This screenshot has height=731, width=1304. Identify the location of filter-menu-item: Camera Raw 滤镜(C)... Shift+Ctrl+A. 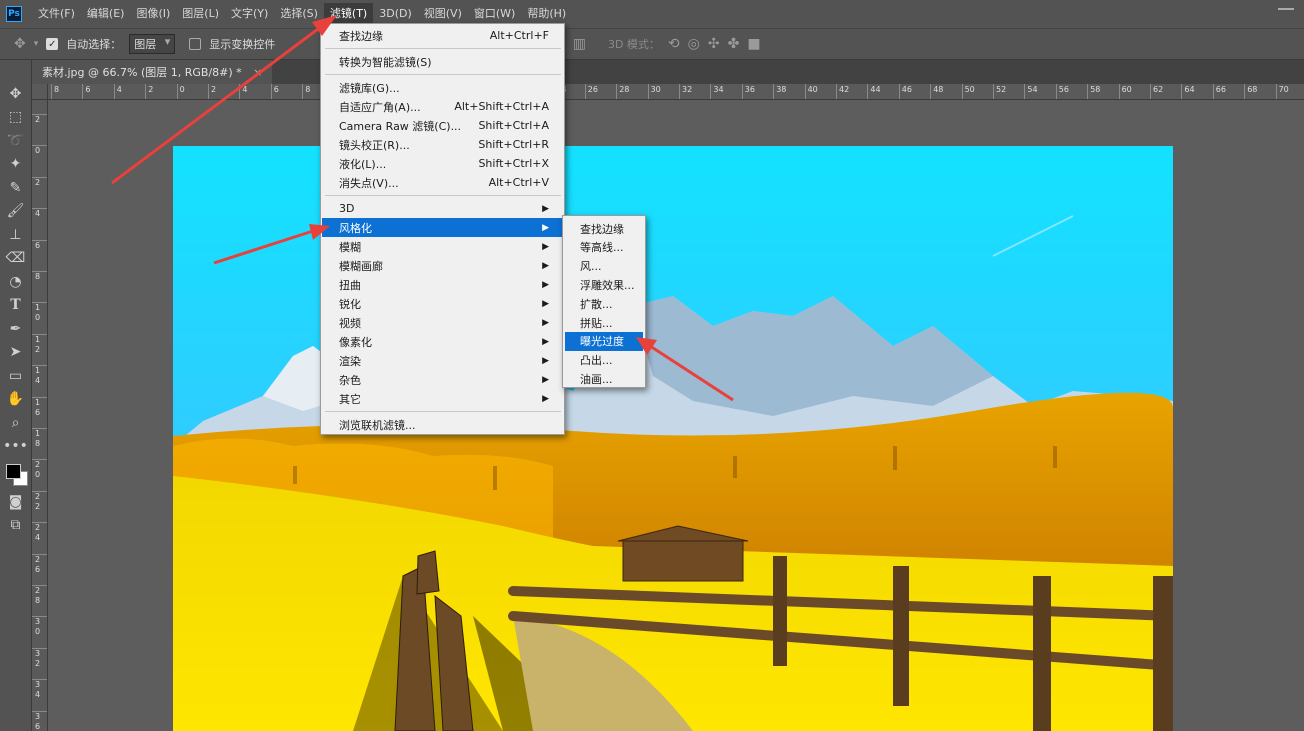
(442, 125).